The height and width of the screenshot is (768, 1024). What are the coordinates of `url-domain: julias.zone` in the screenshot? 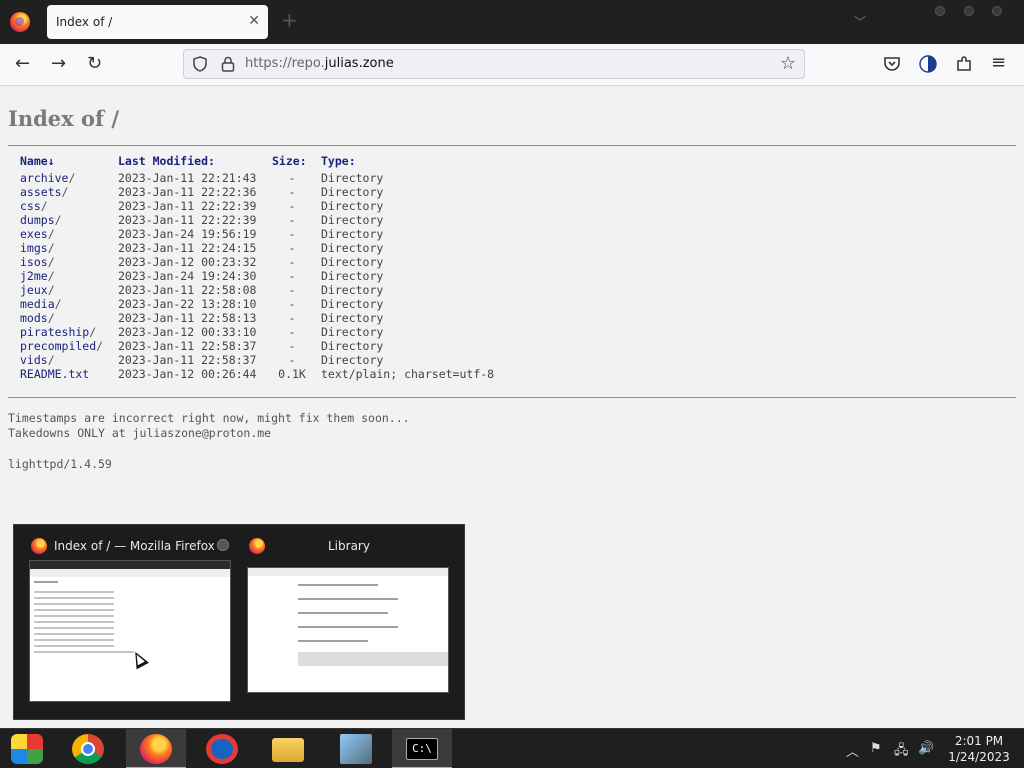 It's located at (359, 63).